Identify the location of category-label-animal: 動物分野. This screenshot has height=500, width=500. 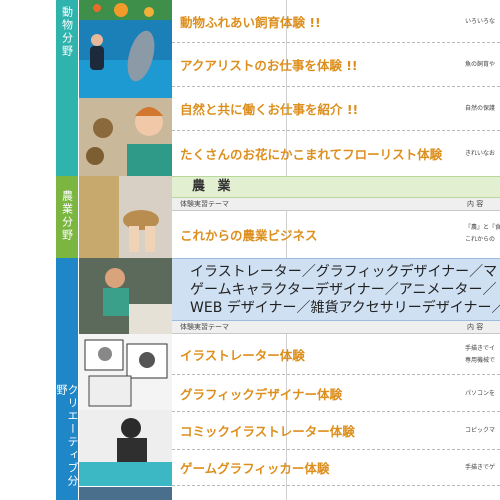
(67, 32).